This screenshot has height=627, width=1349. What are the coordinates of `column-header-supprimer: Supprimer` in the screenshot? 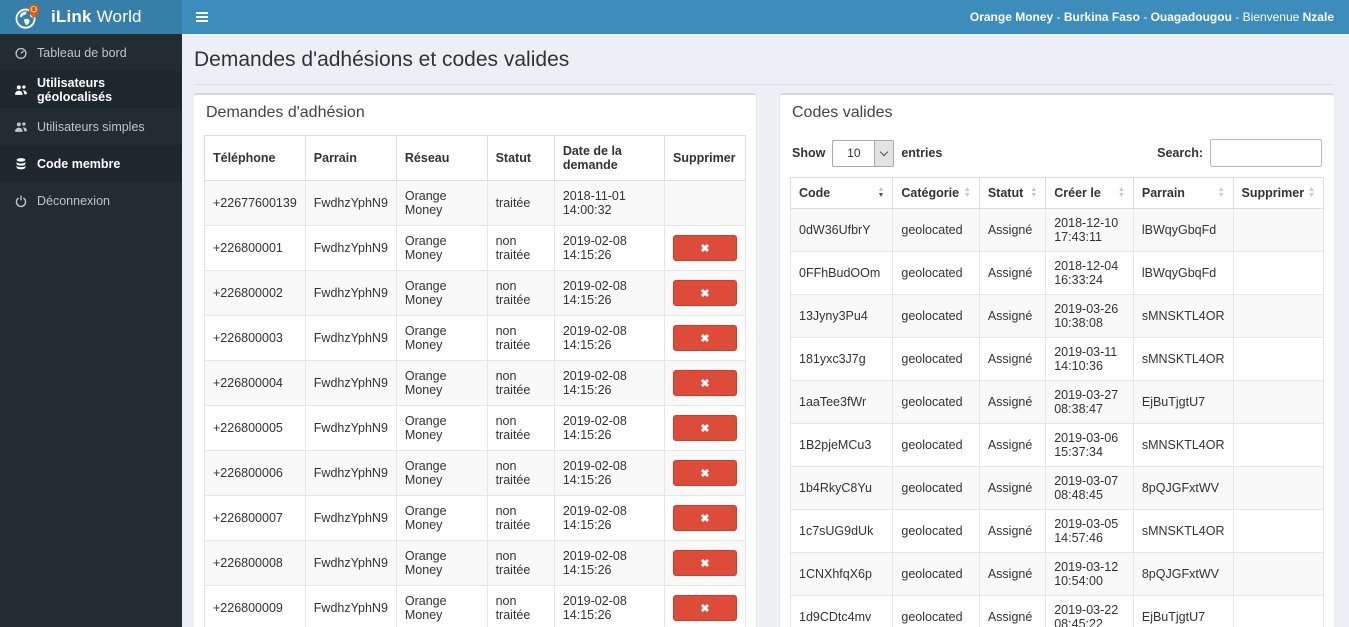 It's located at (705, 158).